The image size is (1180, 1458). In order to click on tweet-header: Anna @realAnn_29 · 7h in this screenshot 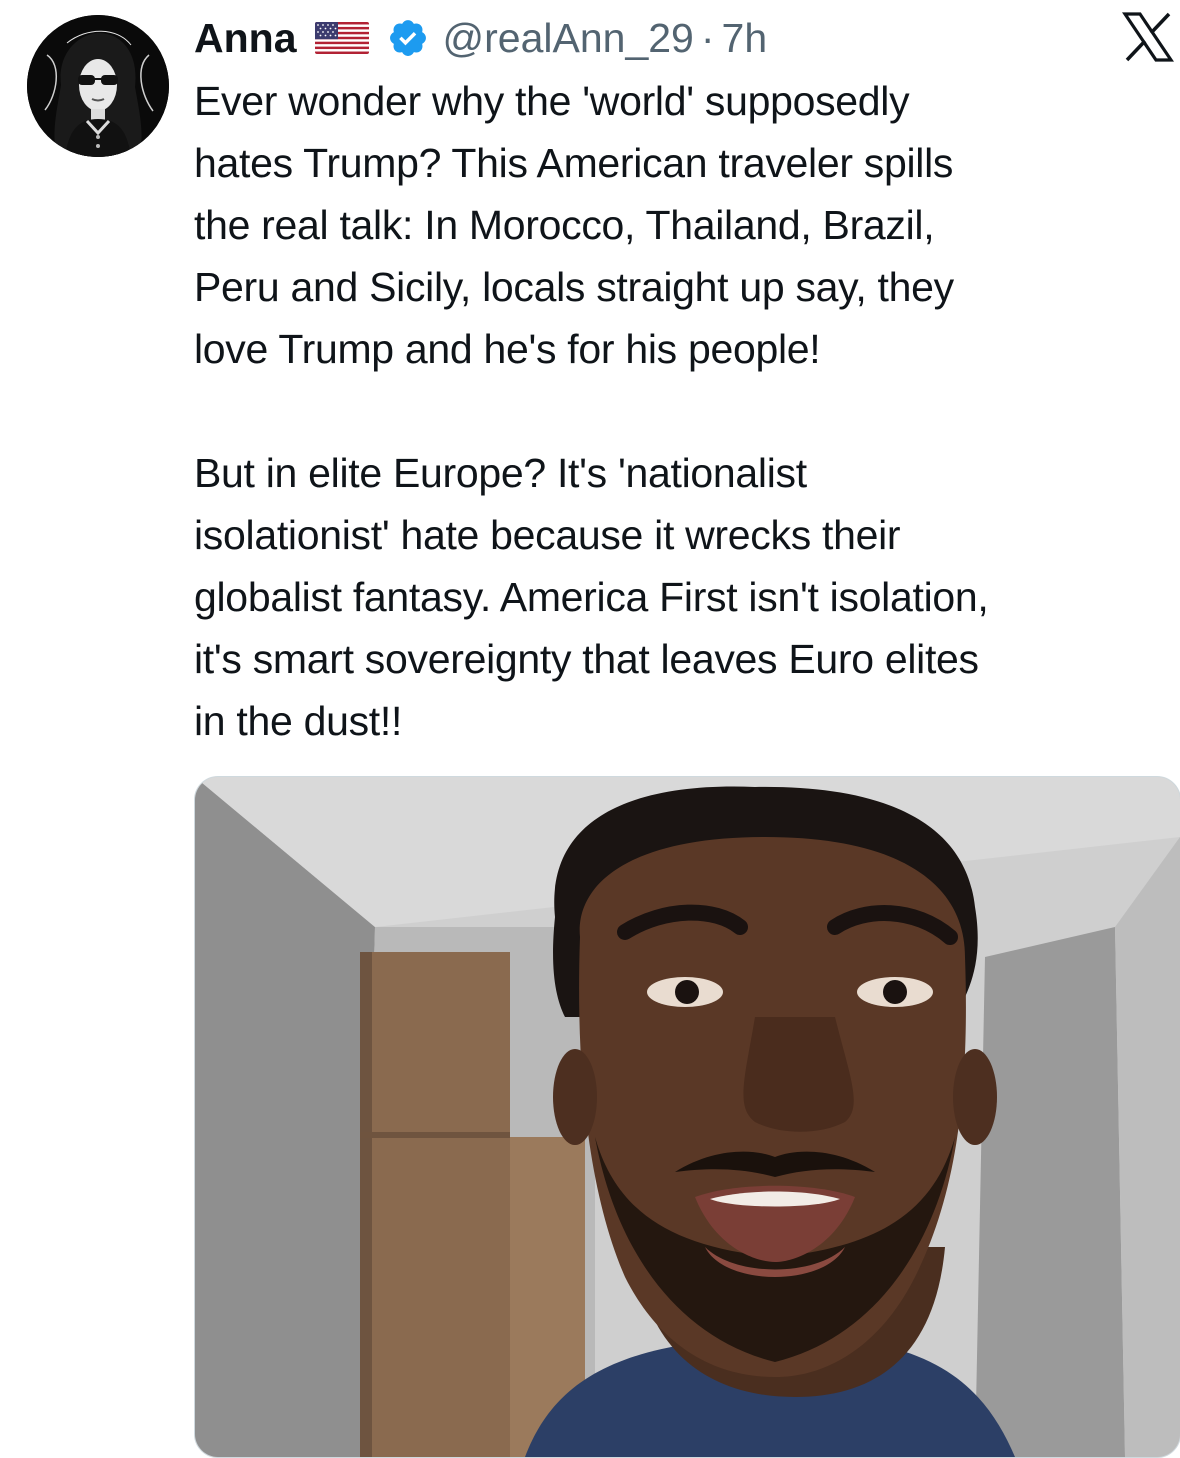, I will do `click(480, 38)`.